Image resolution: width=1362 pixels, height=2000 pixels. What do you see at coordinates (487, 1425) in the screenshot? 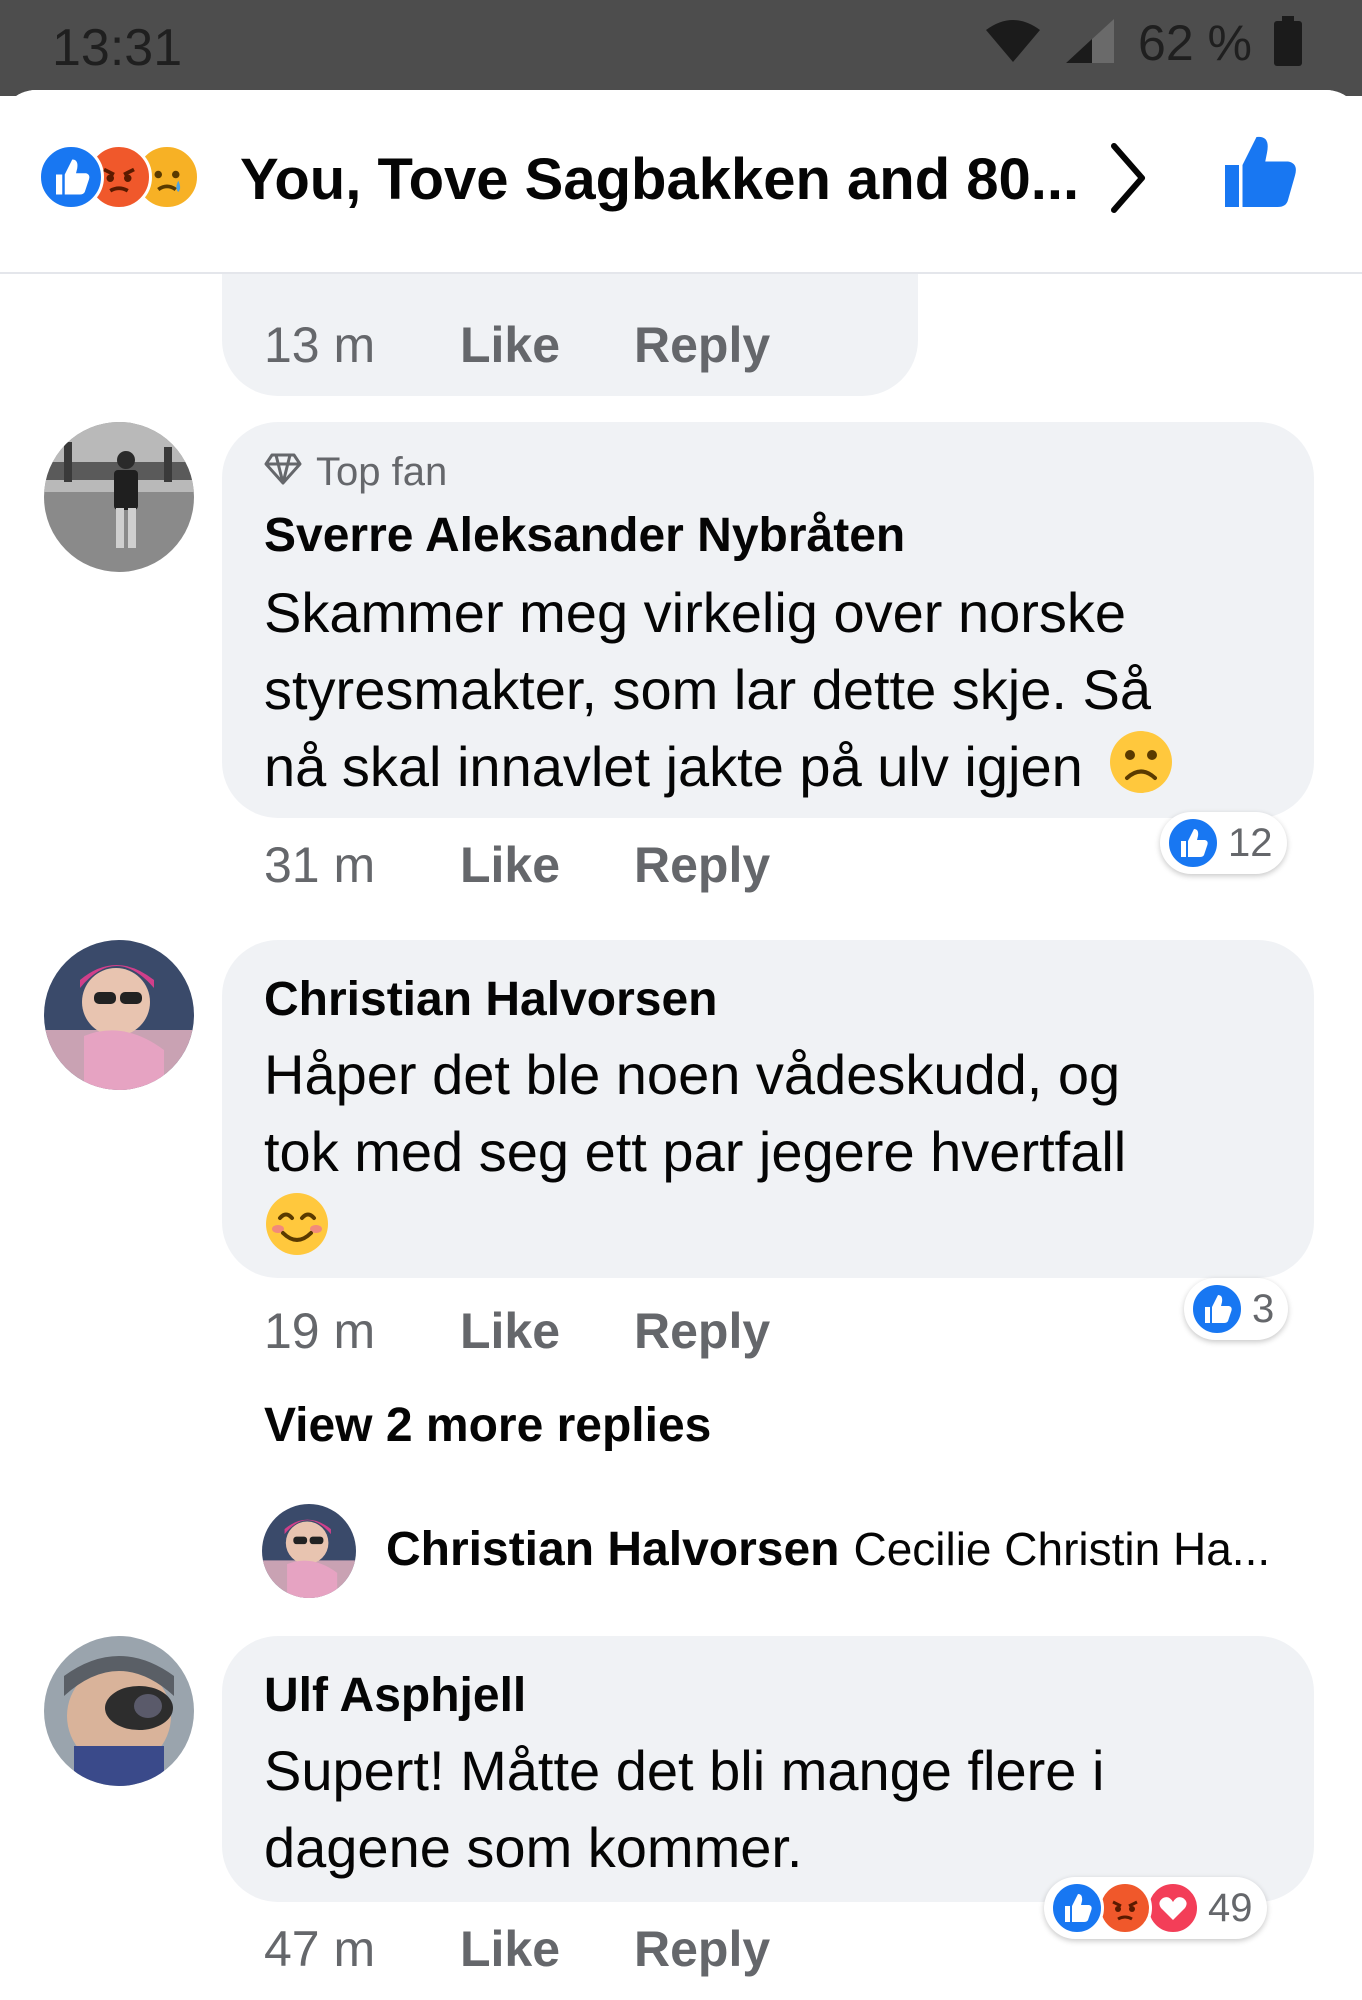
I see `view-more-replies-link: View 2 more replies` at bounding box center [487, 1425].